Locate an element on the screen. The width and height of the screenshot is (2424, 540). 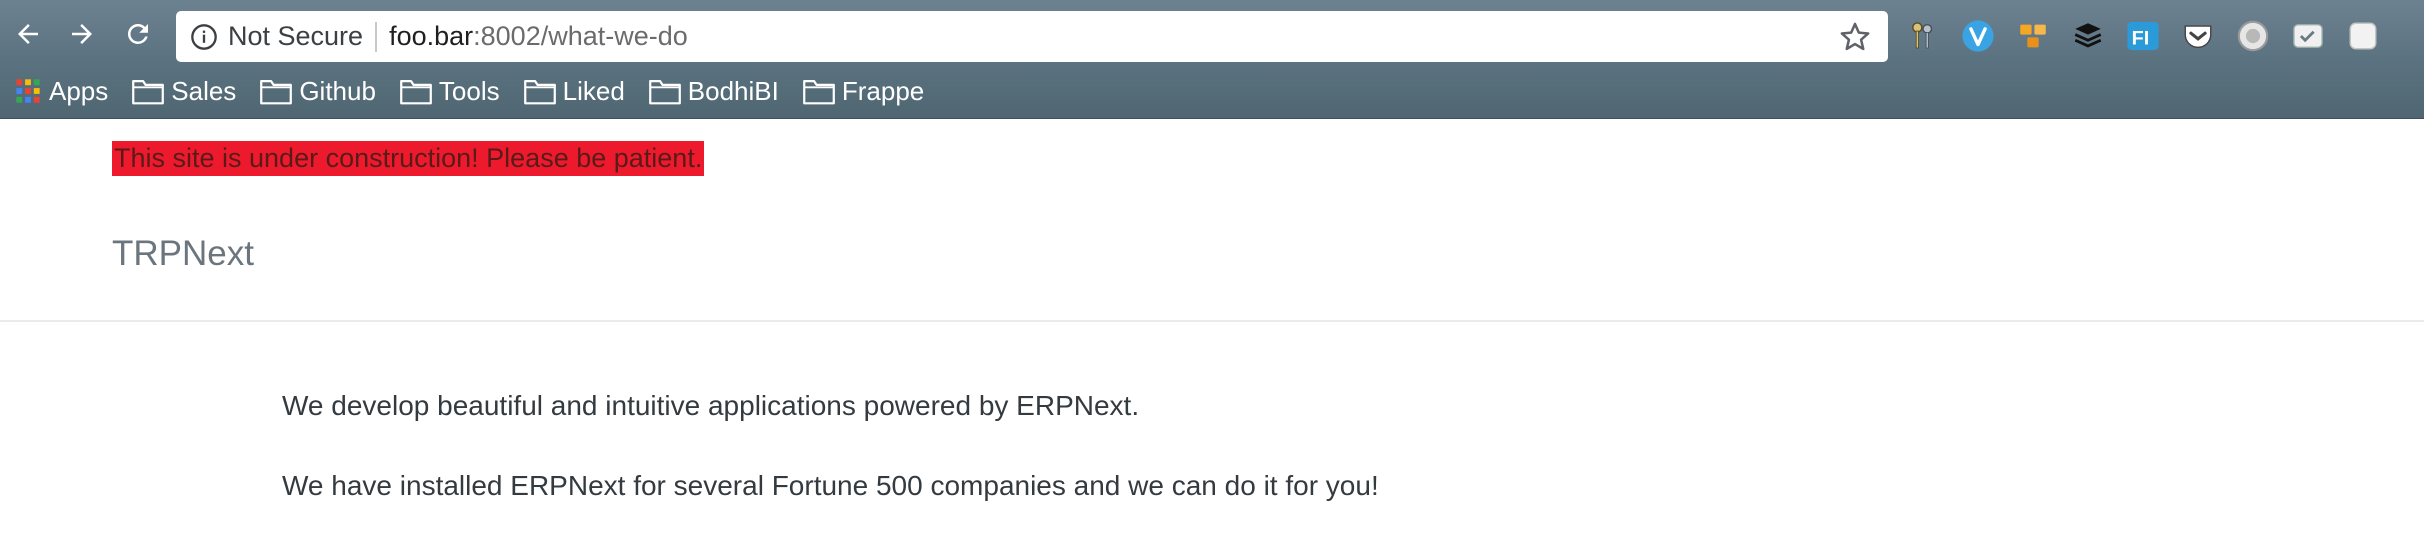
back-arrow-icon is located at coordinates (28, 34).